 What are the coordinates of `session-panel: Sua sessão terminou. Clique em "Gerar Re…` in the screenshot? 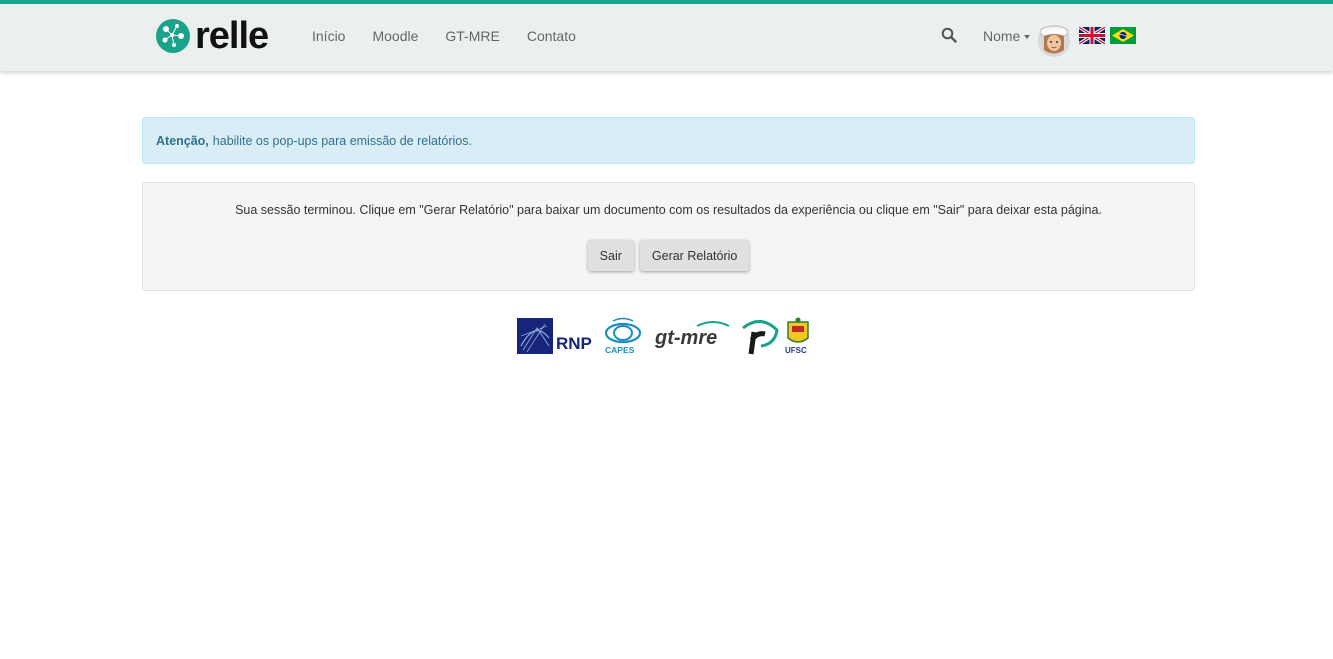 It's located at (668, 236).